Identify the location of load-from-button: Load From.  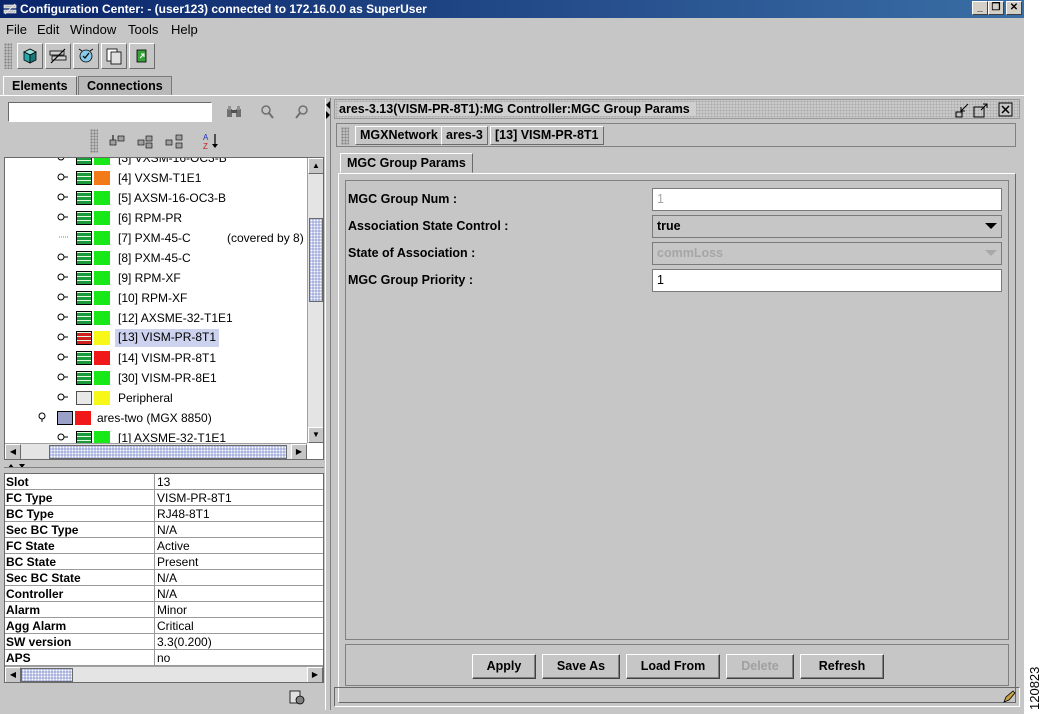
(673, 666).